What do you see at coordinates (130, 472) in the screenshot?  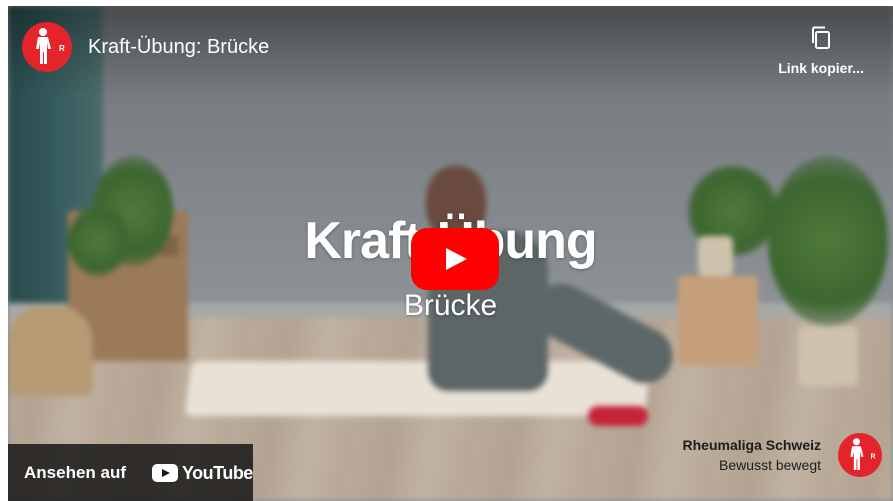 I see `watch-on-youtube-button: Ansehen auf YouTube` at bounding box center [130, 472].